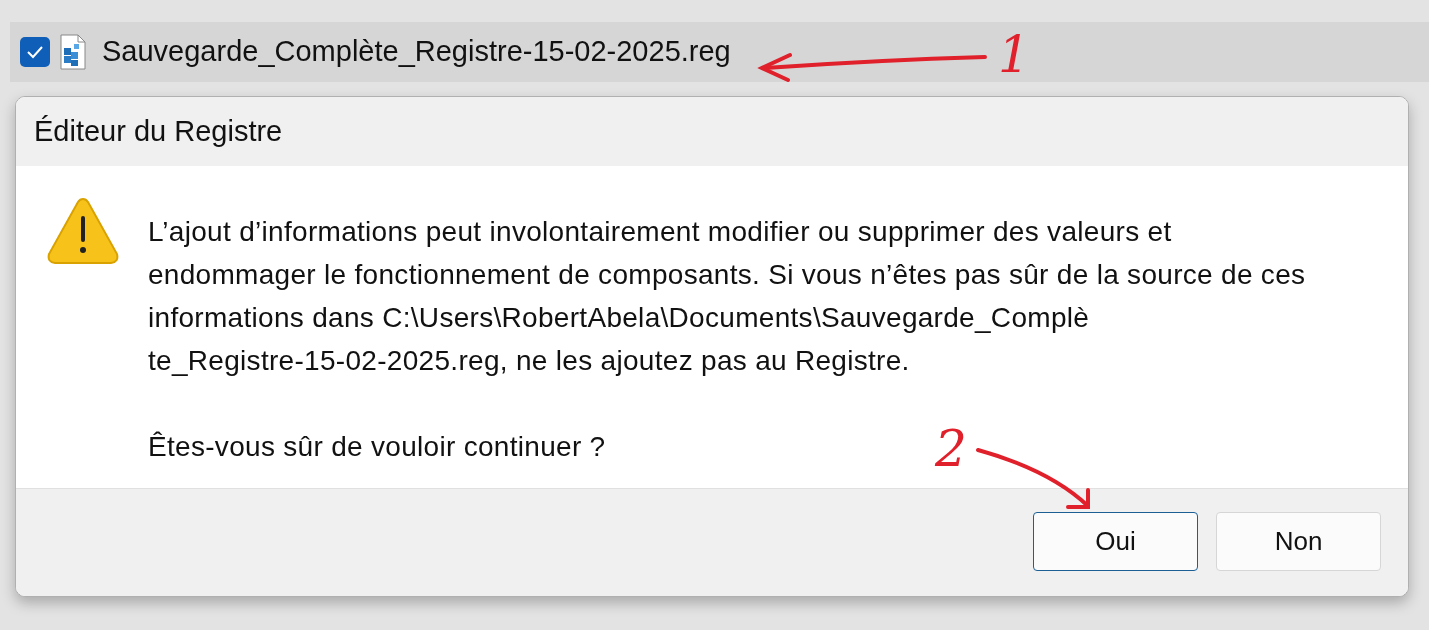 This screenshot has width=1429, height=630. Describe the element at coordinates (1298, 541) in the screenshot. I see `dialog-button: Non` at that location.